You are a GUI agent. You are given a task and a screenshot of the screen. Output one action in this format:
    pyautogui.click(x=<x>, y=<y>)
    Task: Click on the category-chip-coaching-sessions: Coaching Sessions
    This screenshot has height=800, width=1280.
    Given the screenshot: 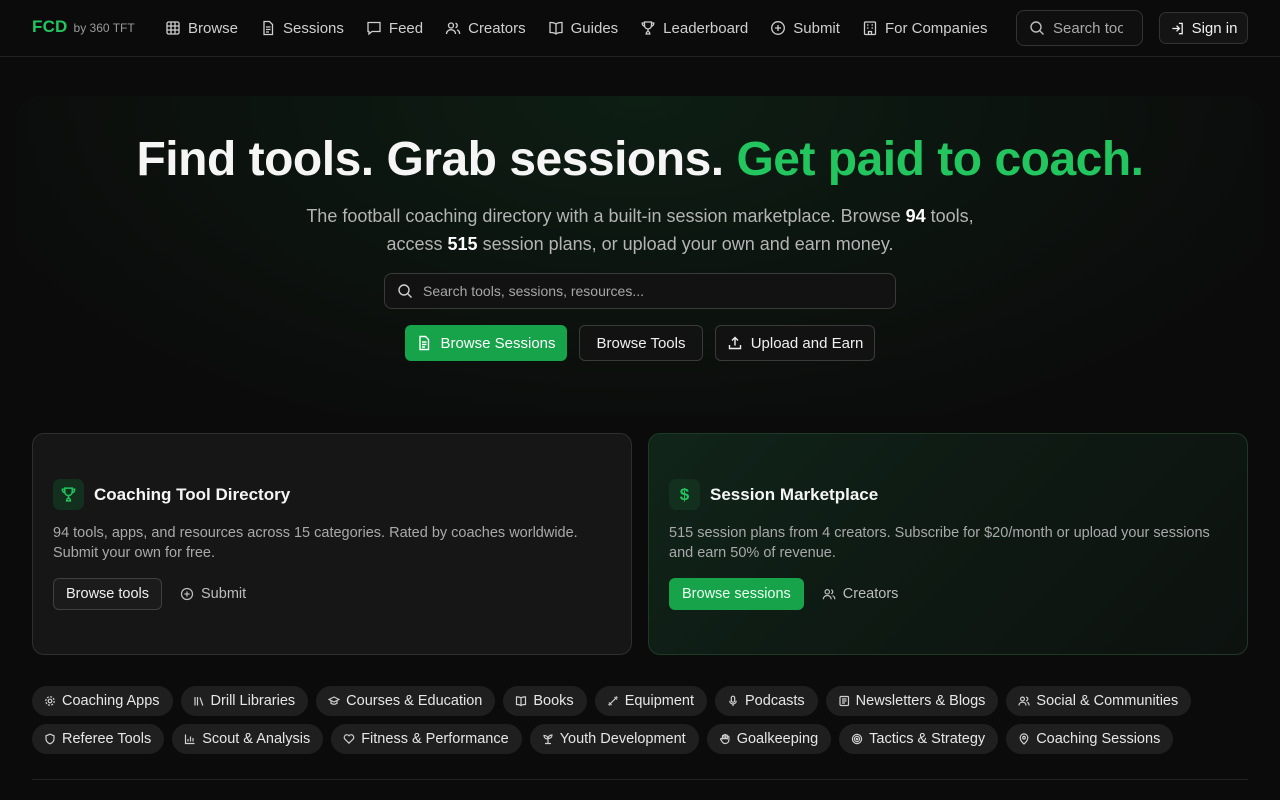 What is the action you would take?
    pyautogui.click(x=1090, y=739)
    